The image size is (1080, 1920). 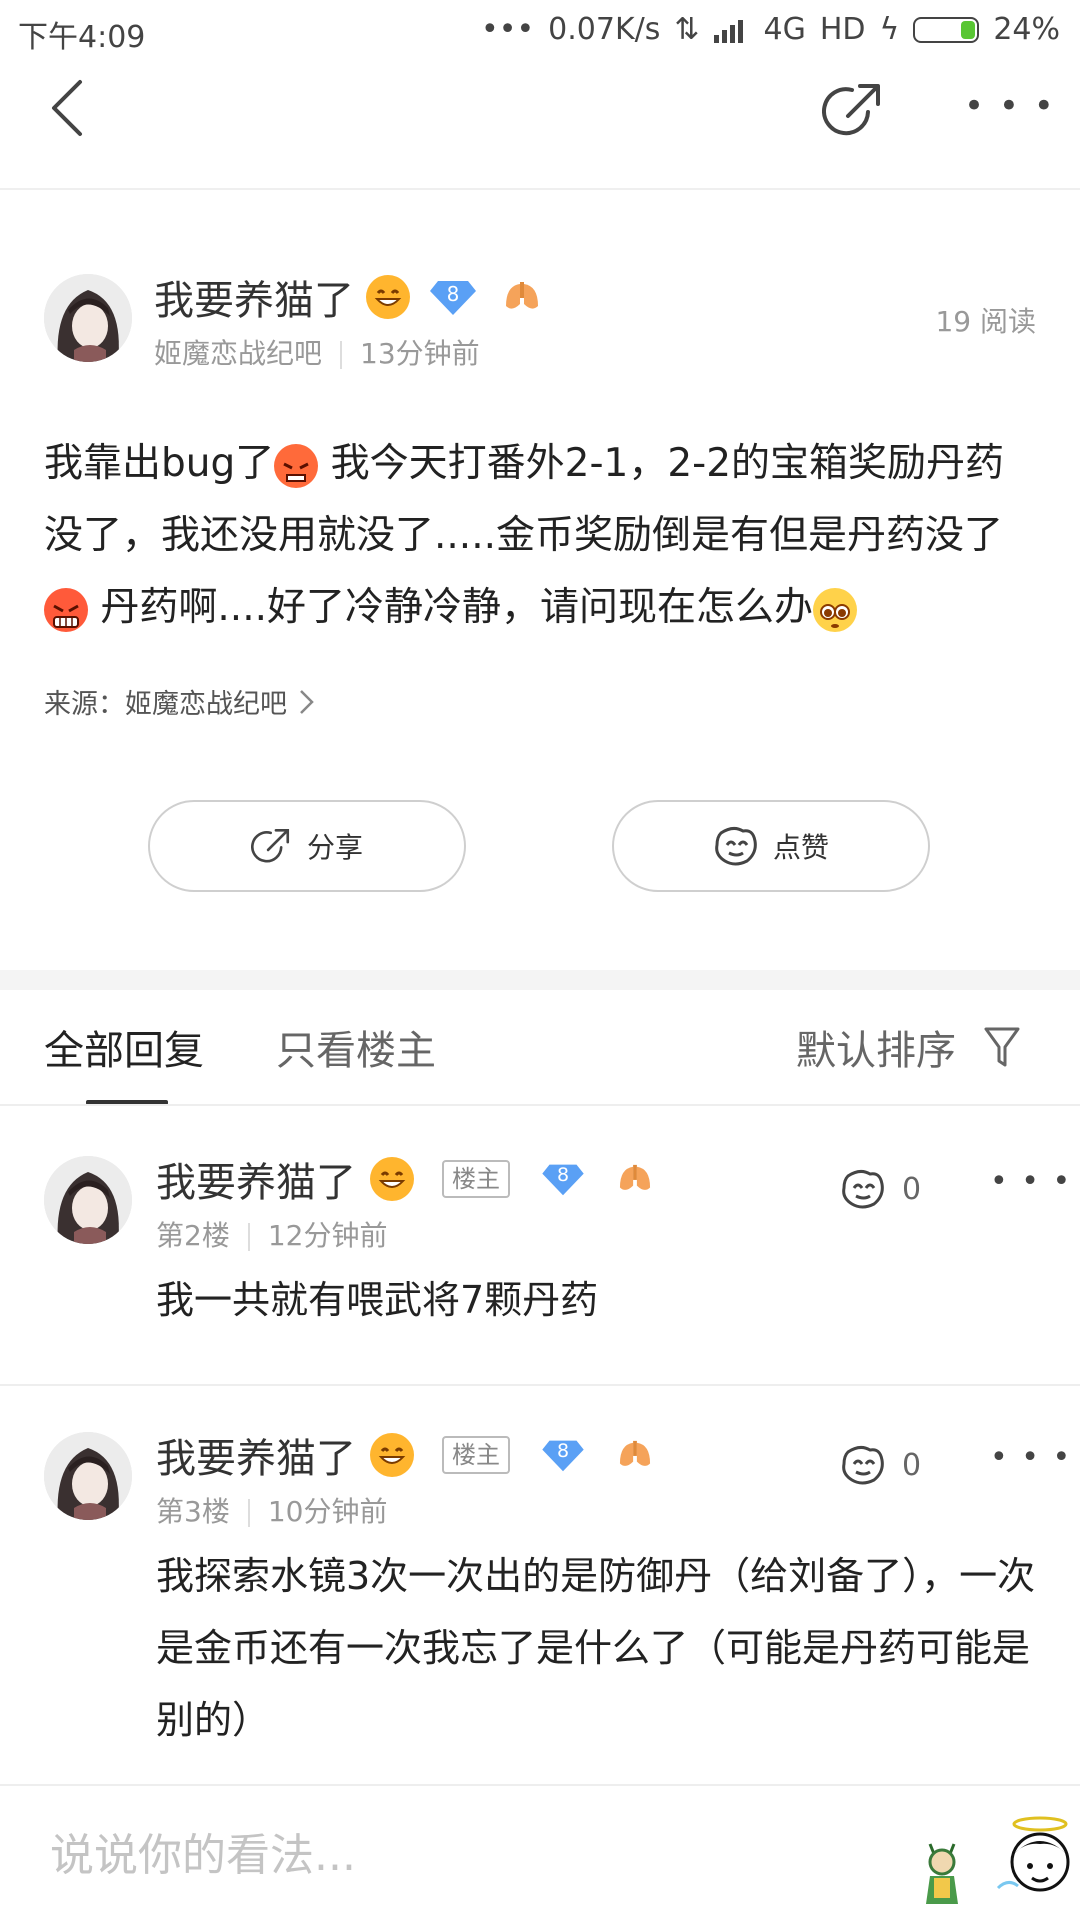 What do you see at coordinates (430, 1855) in the screenshot?
I see `comment-input` at bounding box center [430, 1855].